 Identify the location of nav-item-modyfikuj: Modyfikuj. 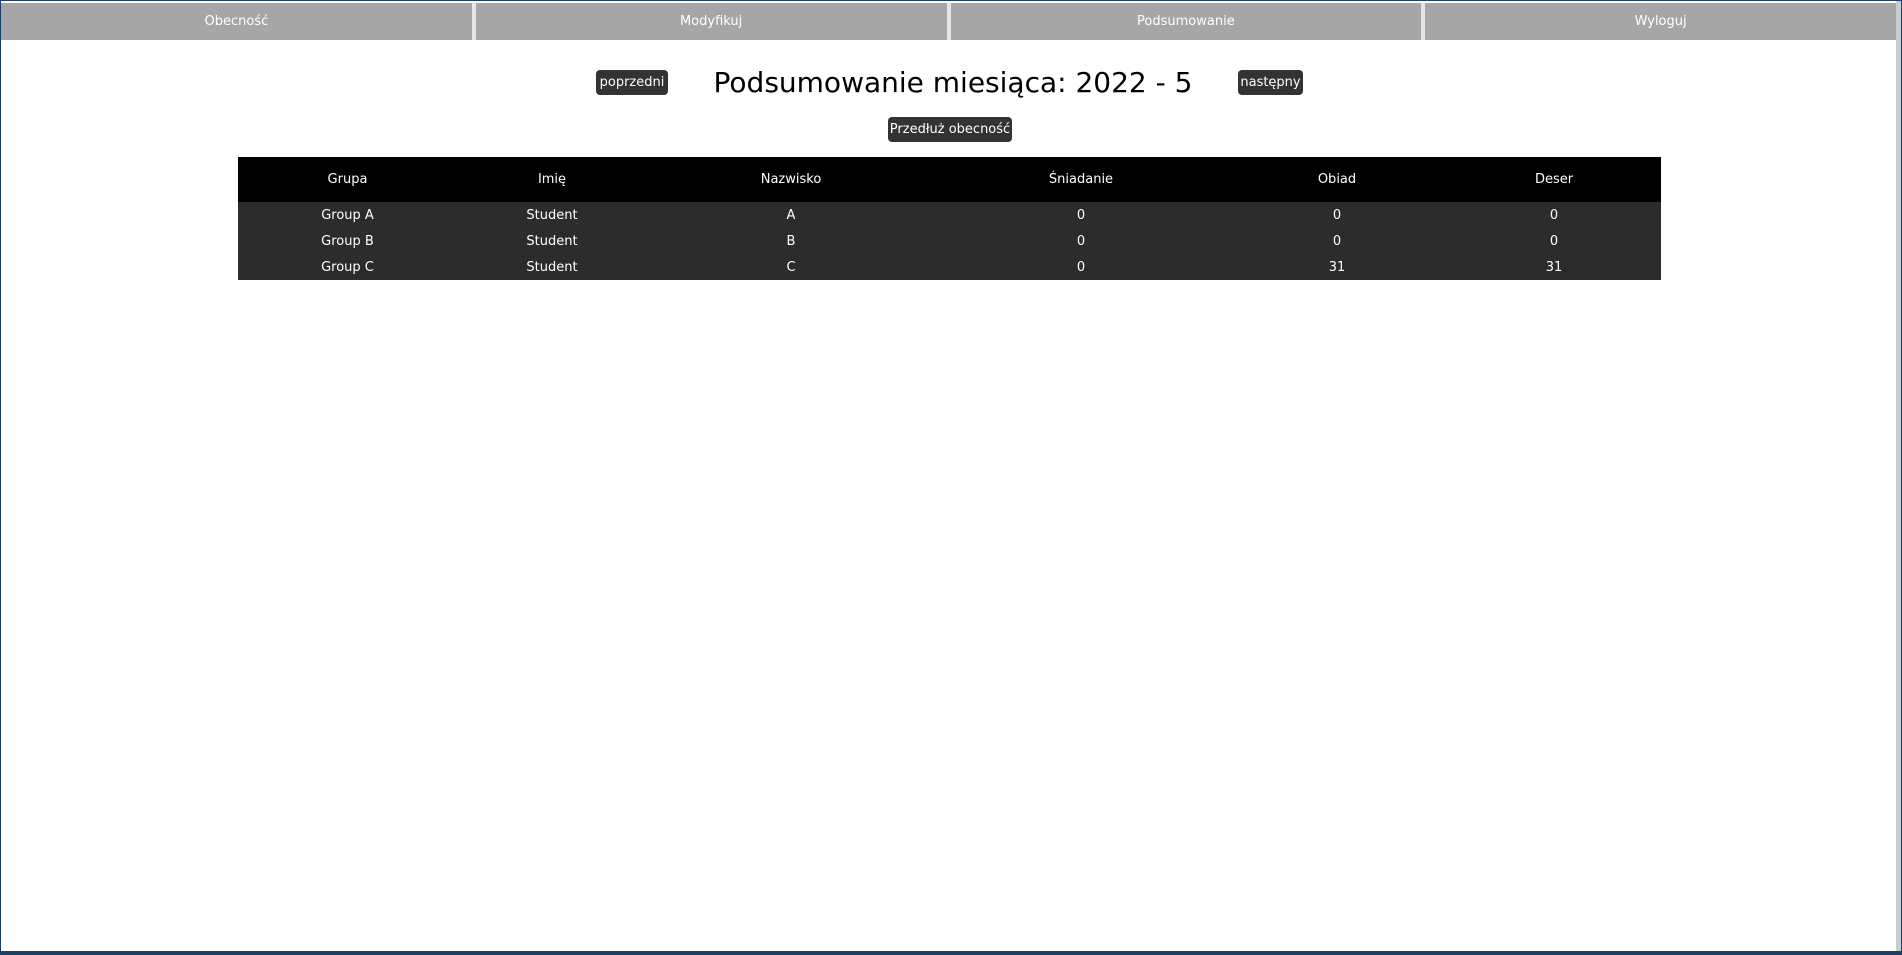
(711, 21).